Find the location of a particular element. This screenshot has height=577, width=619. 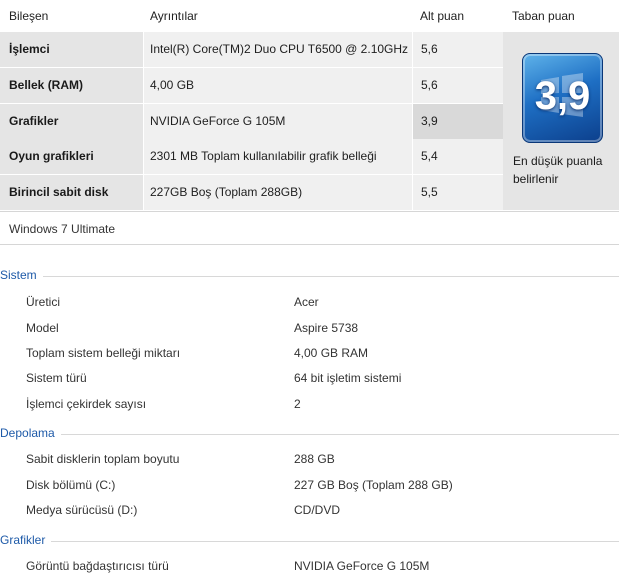

base-score-badge: 3,9 is located at coordinates (562, 98).